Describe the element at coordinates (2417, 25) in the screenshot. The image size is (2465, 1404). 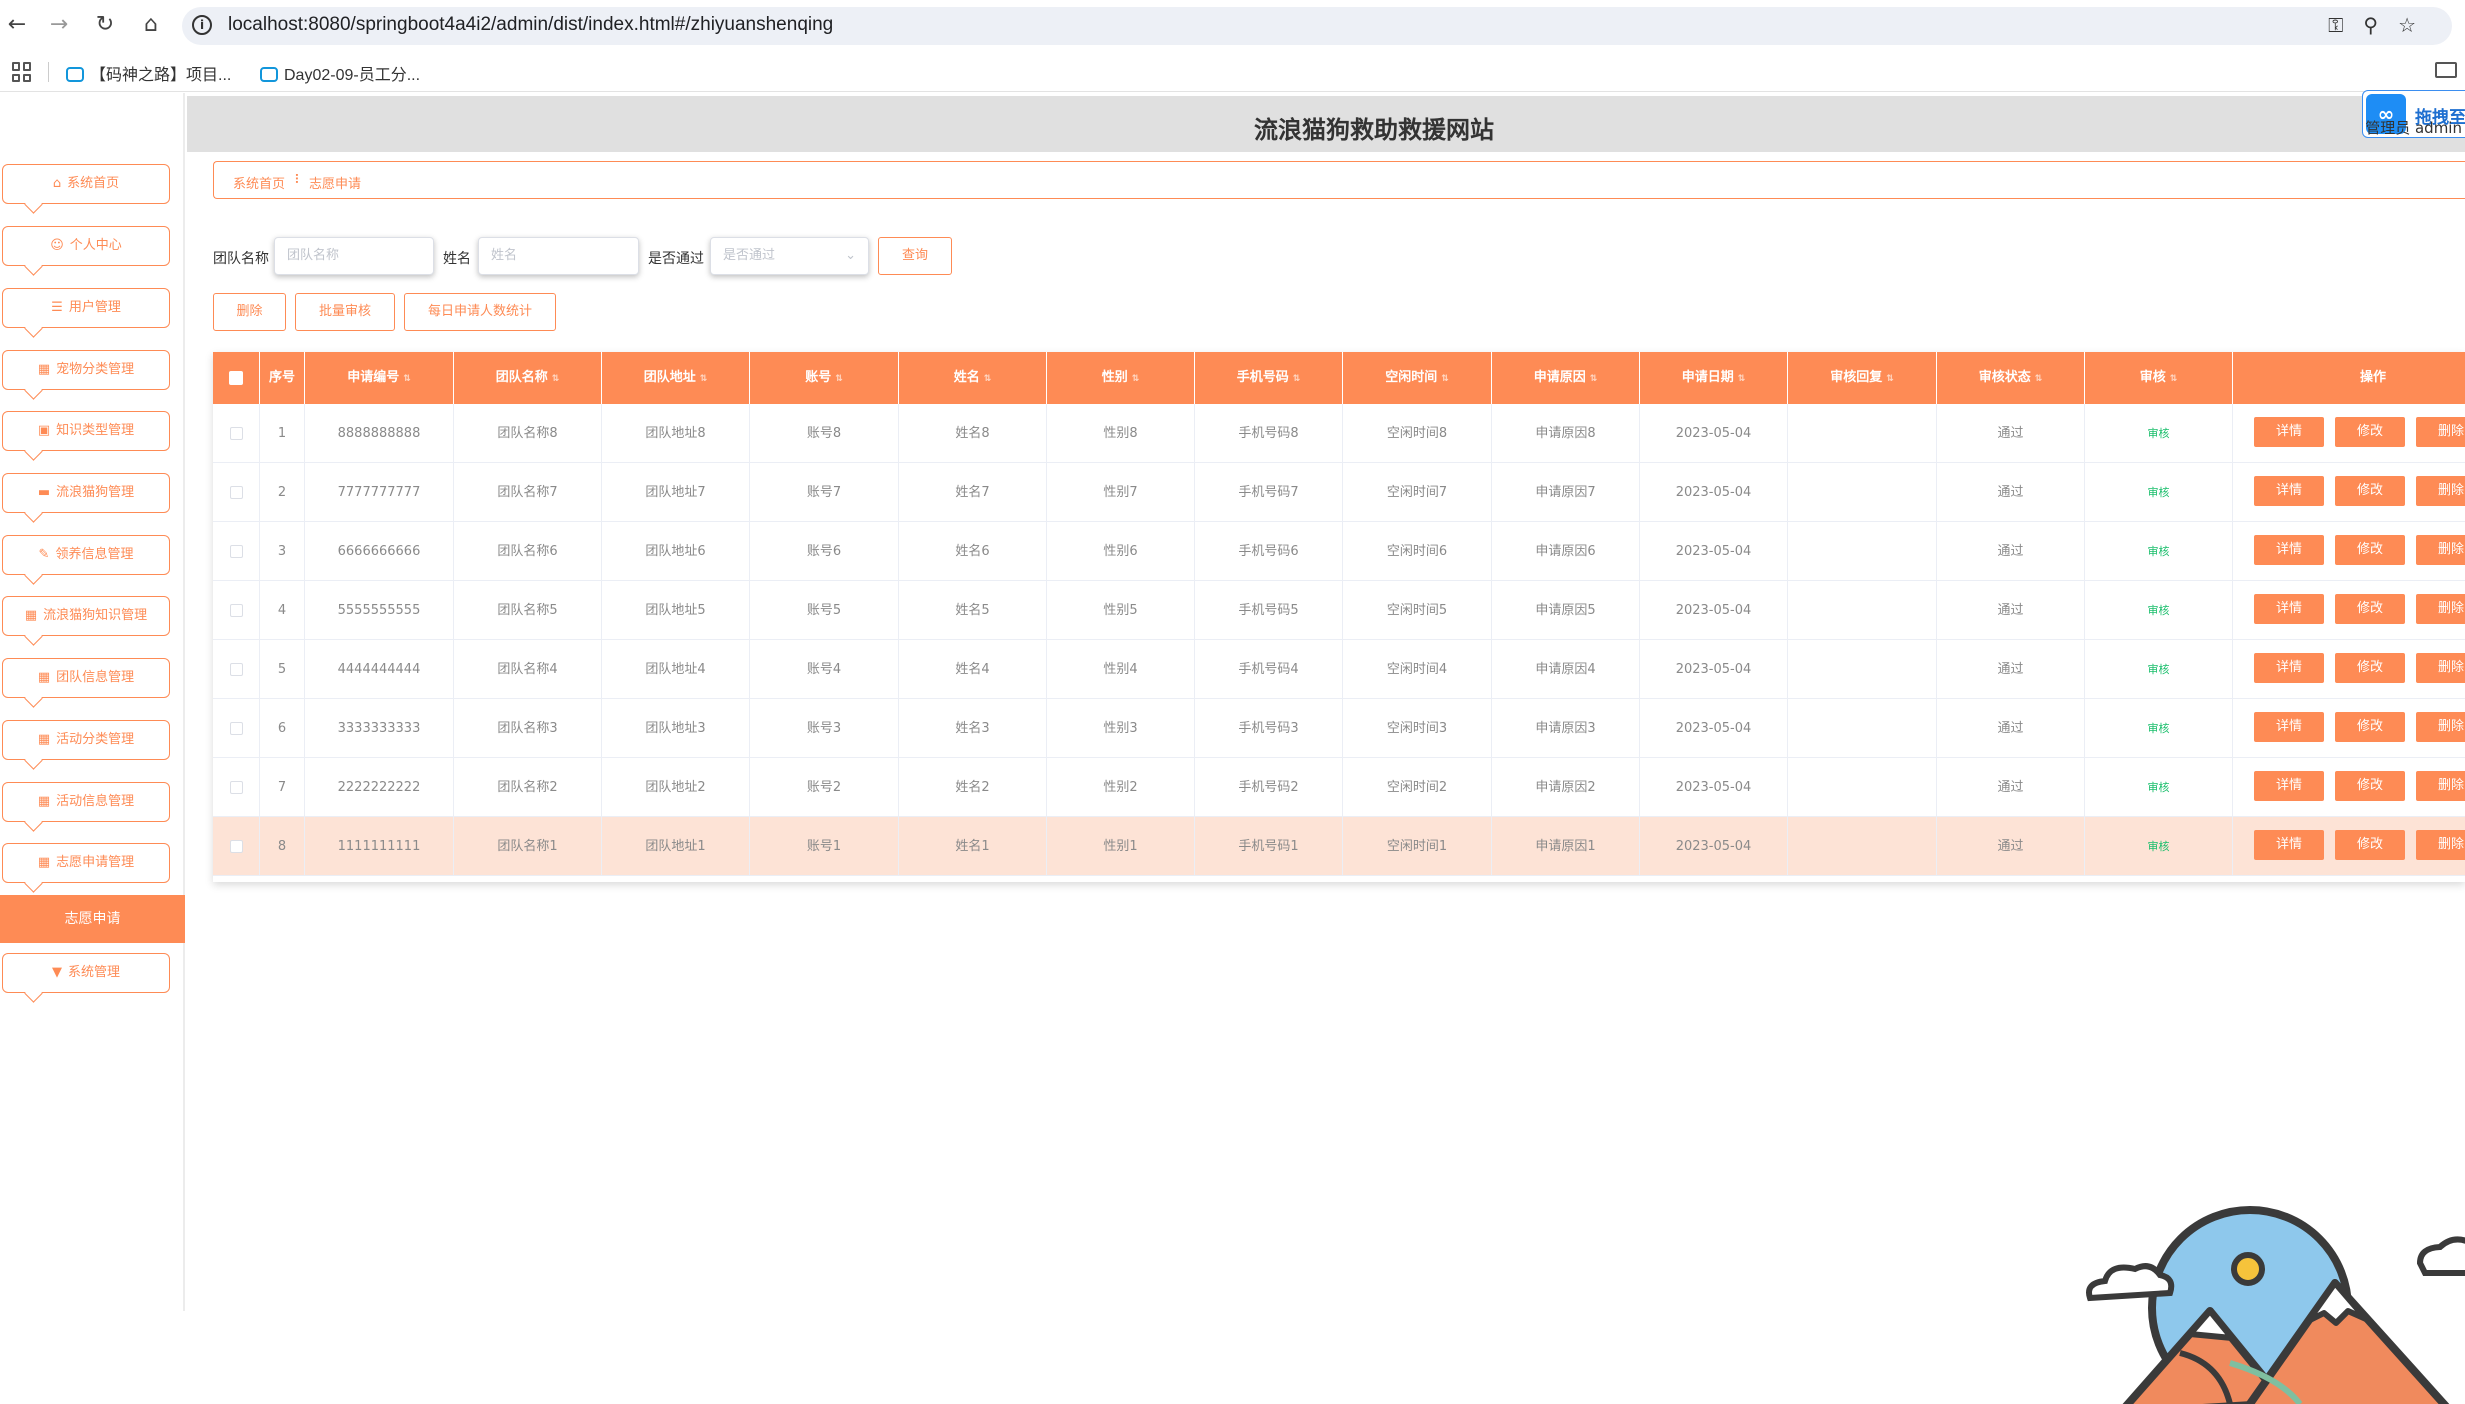
I see `star-icon: ☆` at that location.